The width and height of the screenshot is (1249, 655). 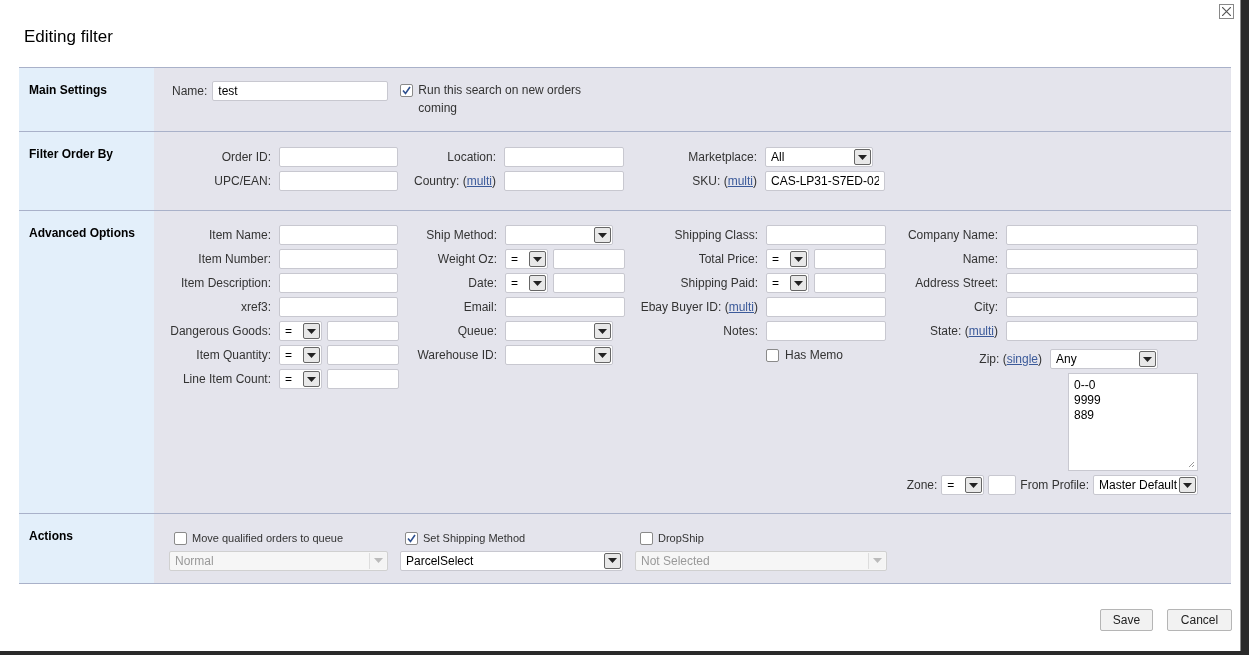 I want to click on dropdown: ParcelSelect, so click(x=511, y=560).